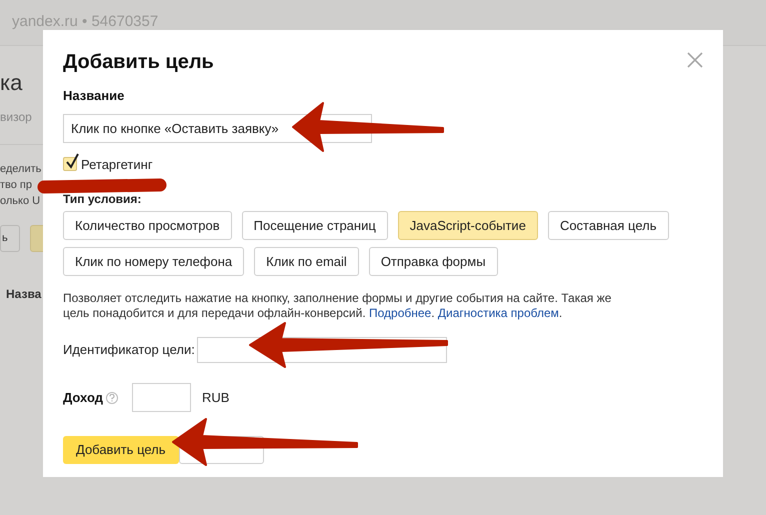 The width and height of the screenshot is (766, 515). Describe the element at coordinates (321, 350) in the screenshot. I see `goal-id-field` at that location.